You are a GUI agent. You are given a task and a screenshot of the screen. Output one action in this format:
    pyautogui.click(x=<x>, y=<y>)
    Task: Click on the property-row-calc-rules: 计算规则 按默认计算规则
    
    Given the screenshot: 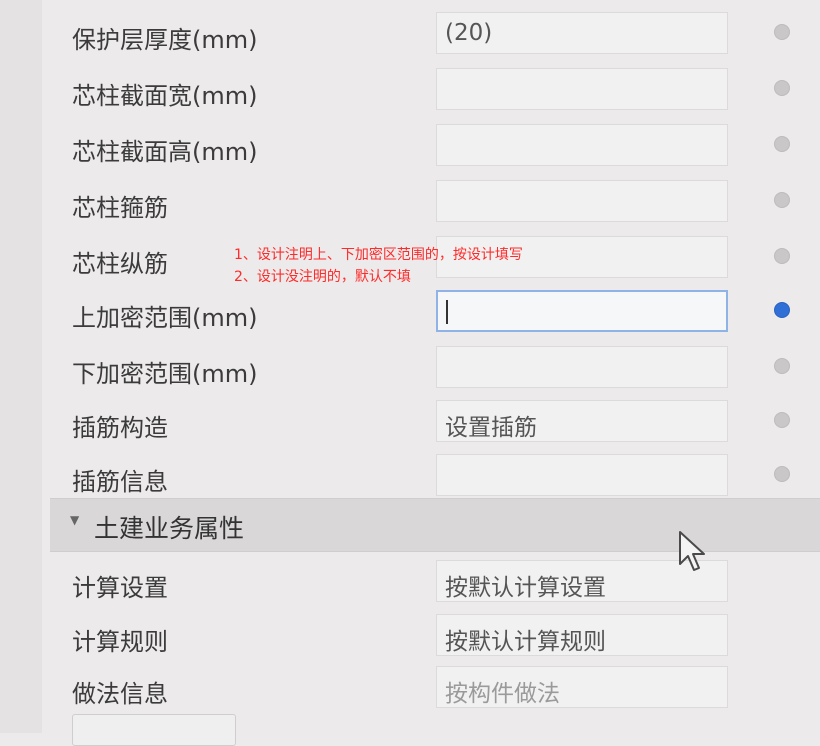 What is the action you would take?
    pyautogui.click(x=435, y=639)
    